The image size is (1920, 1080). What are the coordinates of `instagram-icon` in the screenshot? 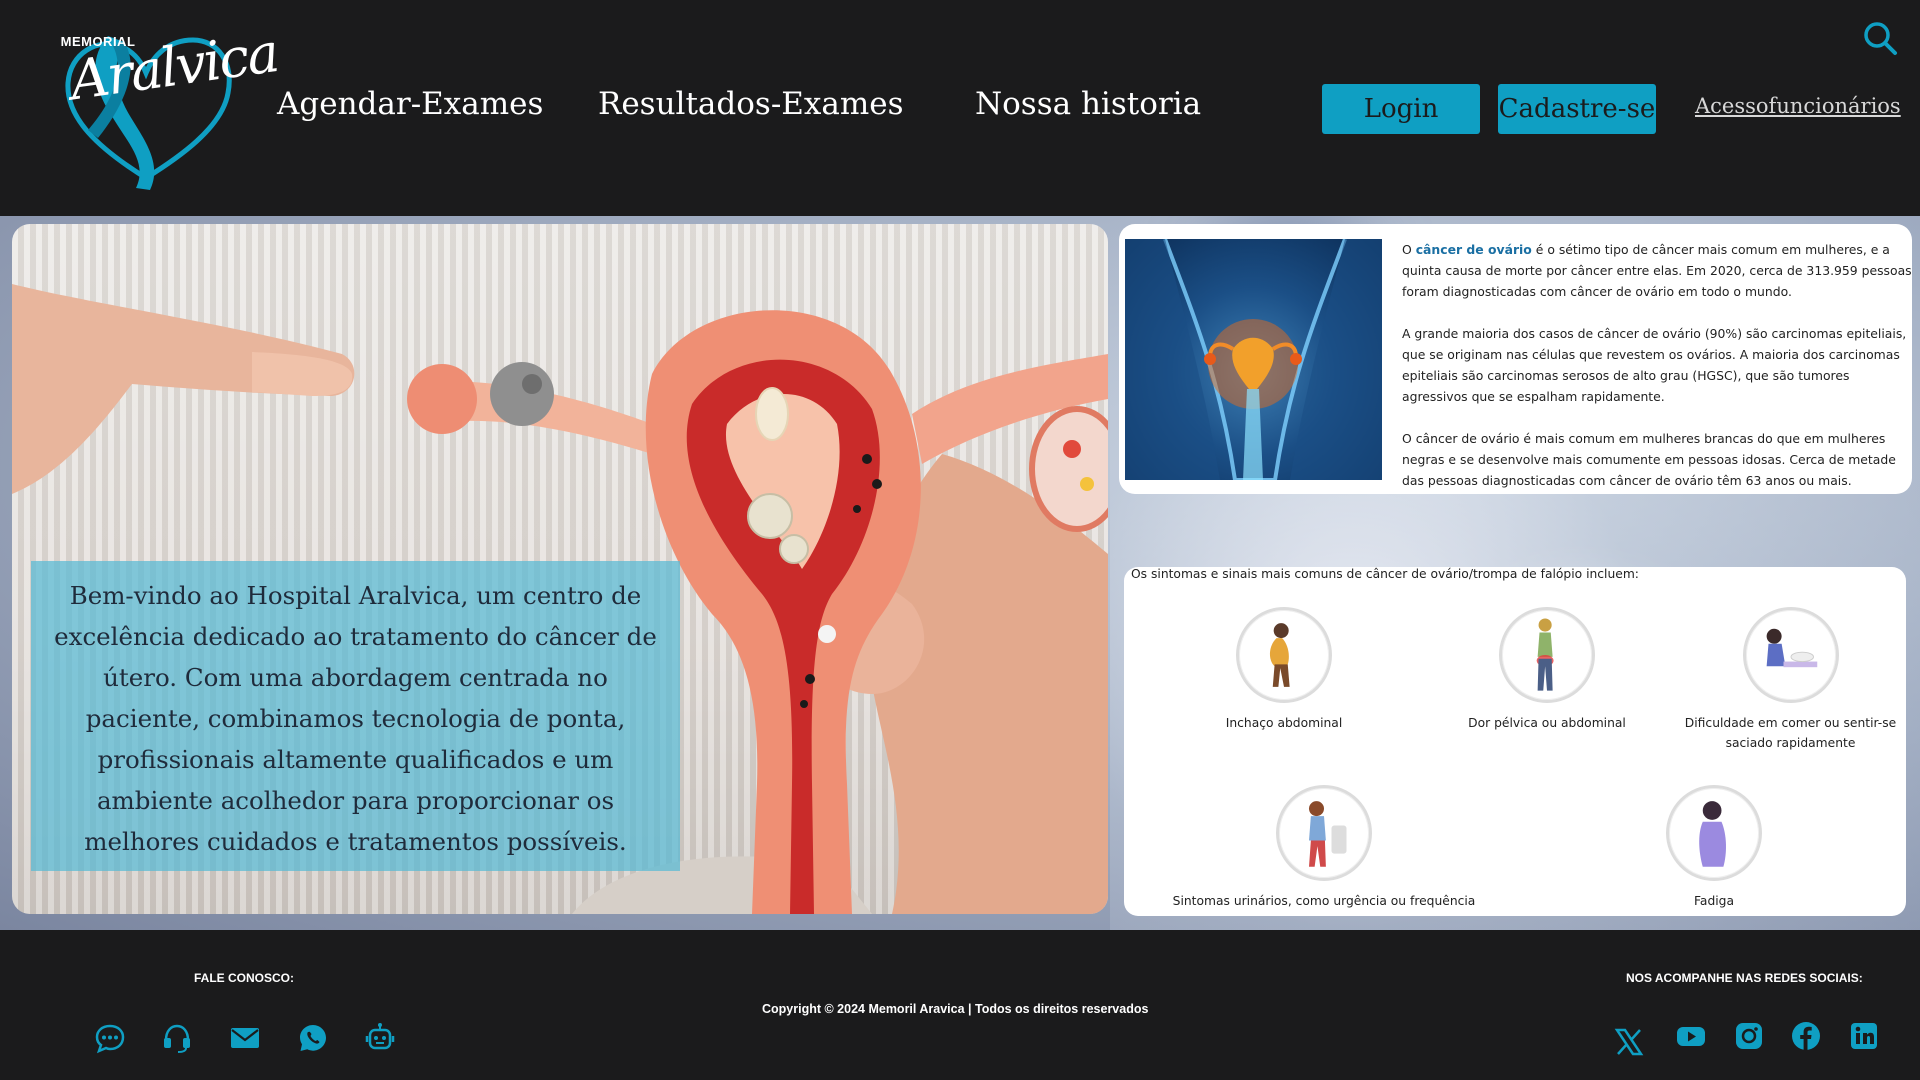 It's located at (1749, 1036).